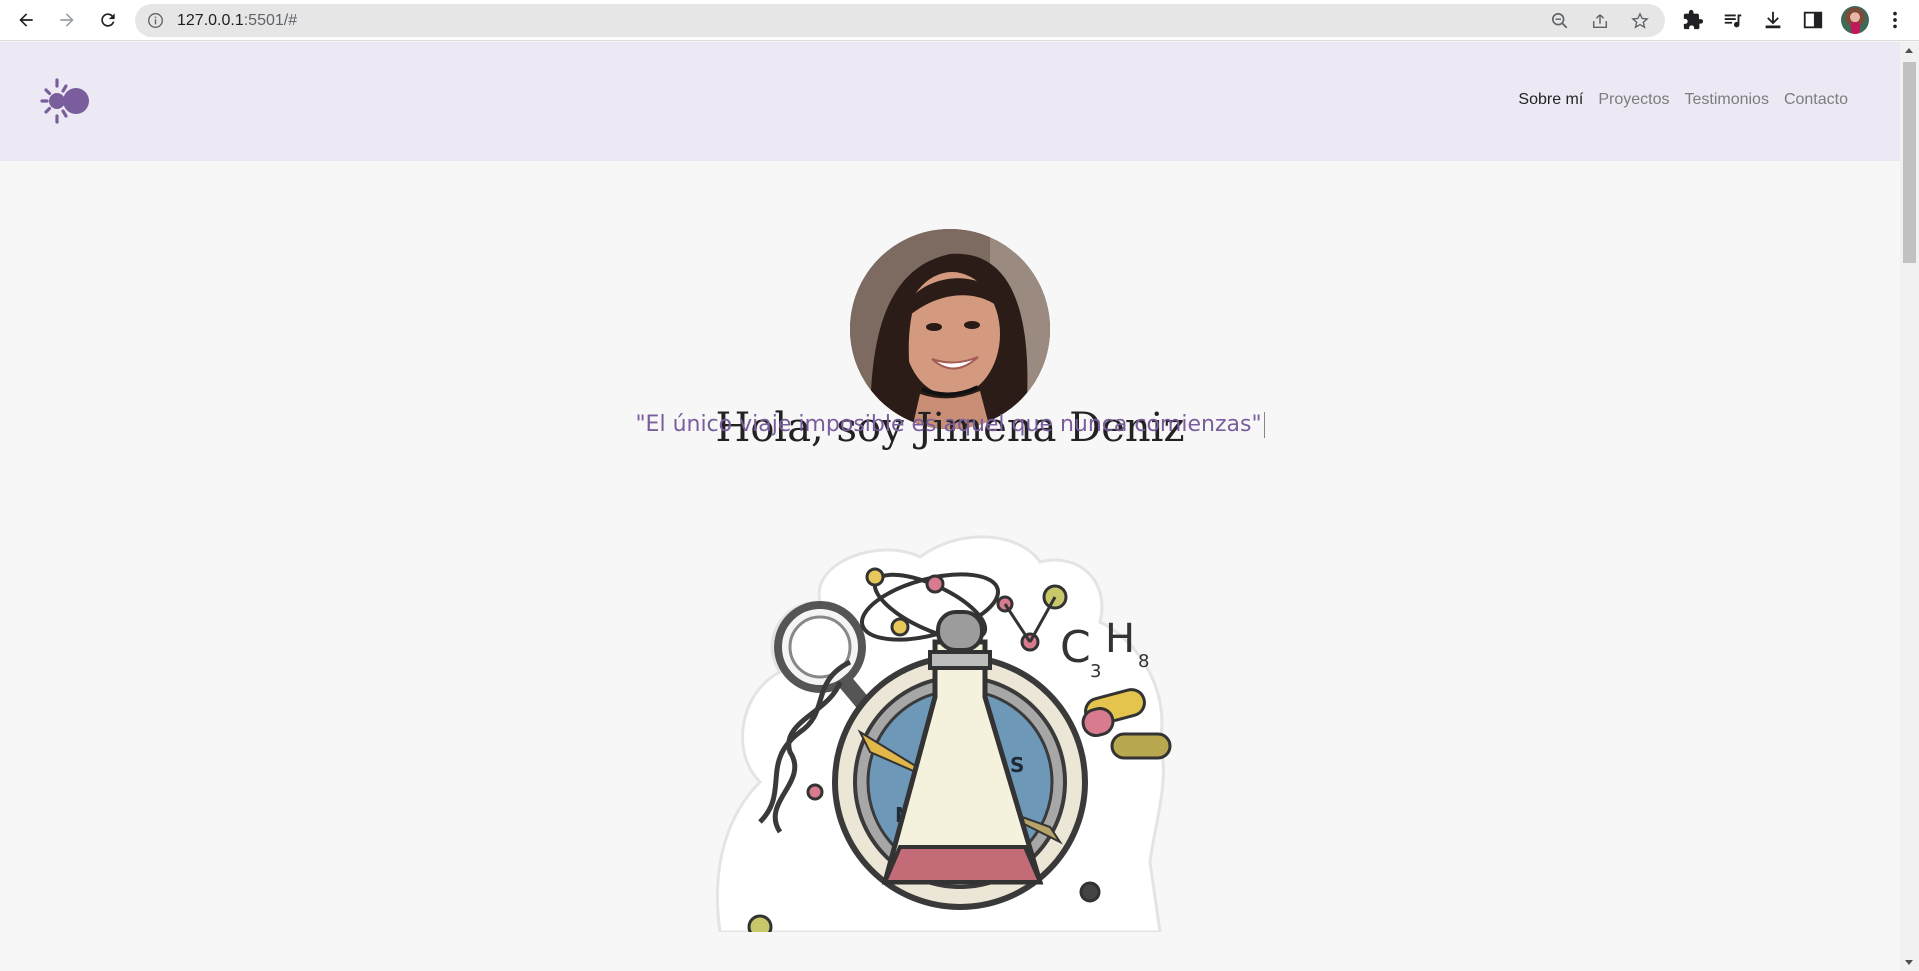 The width and height of the screenshot is (1919, 971). Describe the element at coordinates (1633, 100) in the screenshot. I see `nav-link-proyectos: Proyectos` at that location.